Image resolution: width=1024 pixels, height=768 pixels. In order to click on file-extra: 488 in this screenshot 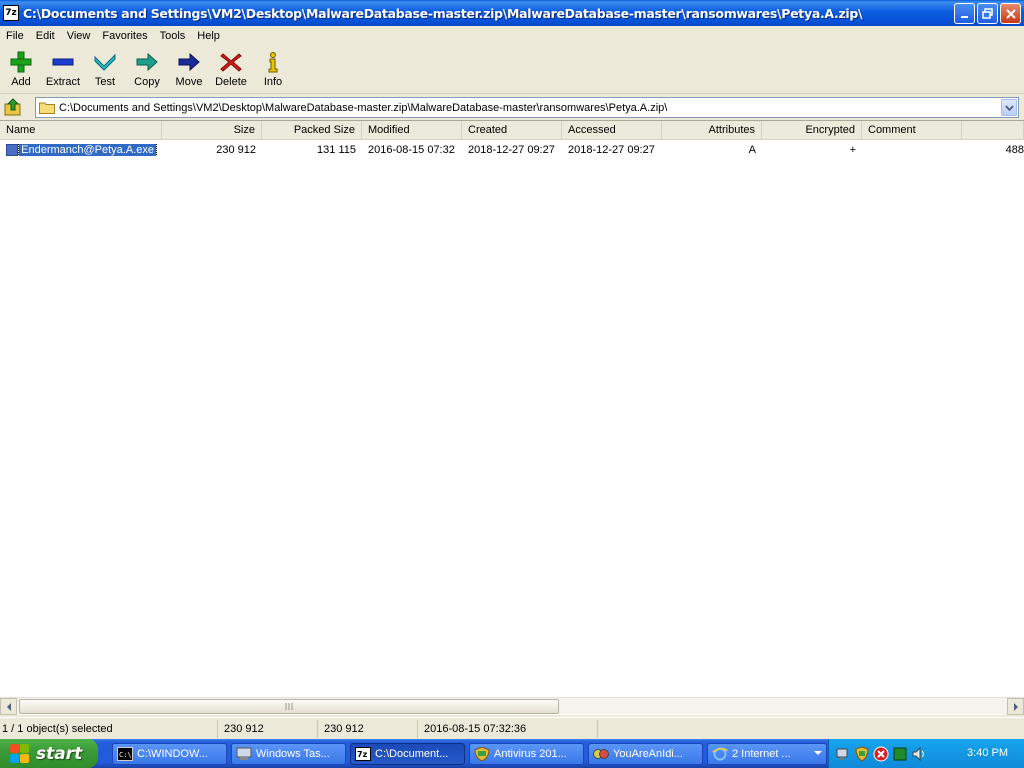, I will do `click(1014, 149)`.